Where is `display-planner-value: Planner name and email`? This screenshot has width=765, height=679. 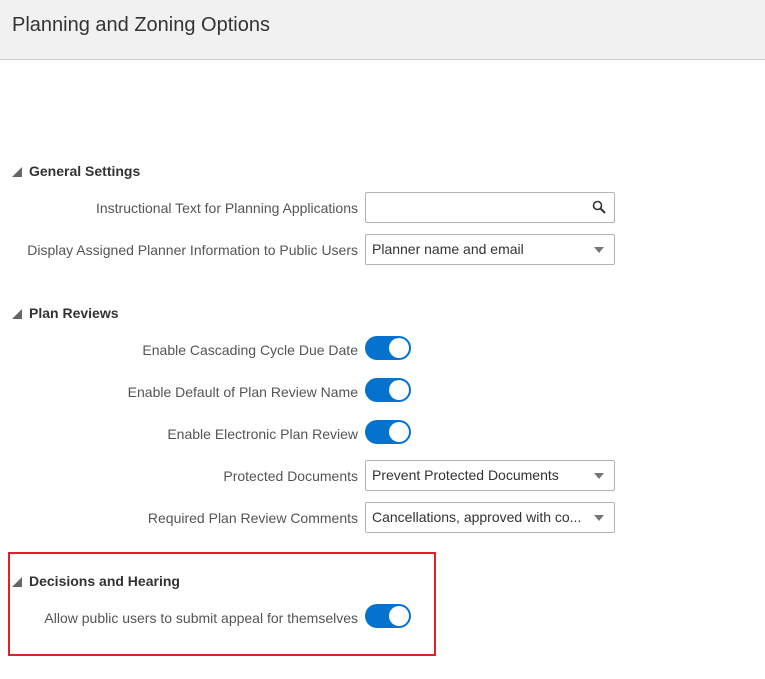 display-planner-value: Planner name and email is located at coordinates (448, 249).